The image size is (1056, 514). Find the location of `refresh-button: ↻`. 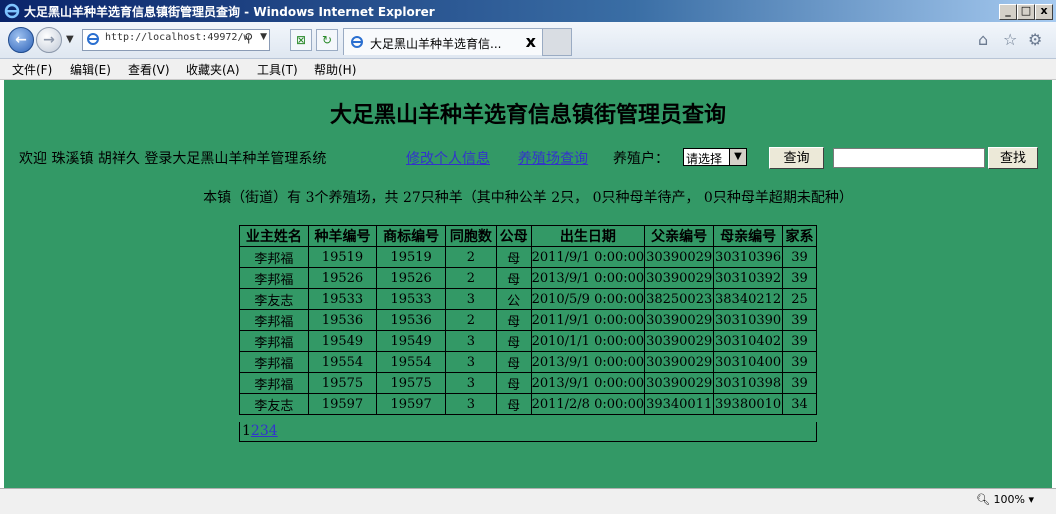

refresh-button: ↻ is located at coordinates (327, 40).